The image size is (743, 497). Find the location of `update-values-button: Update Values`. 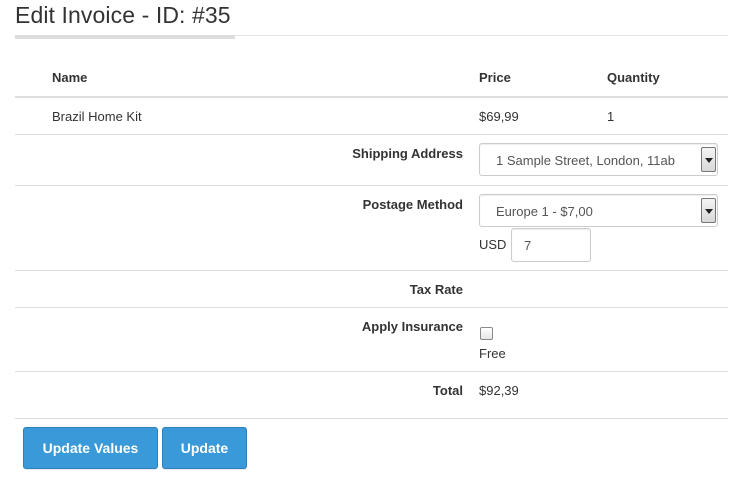

update-values-button: Update Values is located at coordinates (90, 448).